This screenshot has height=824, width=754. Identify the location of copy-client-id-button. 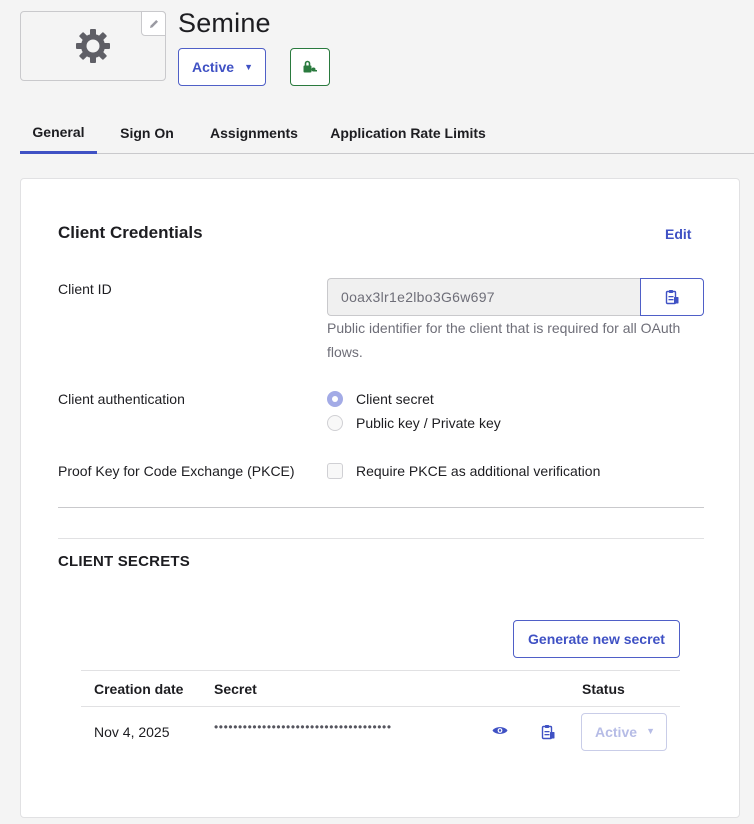
(672, 297).